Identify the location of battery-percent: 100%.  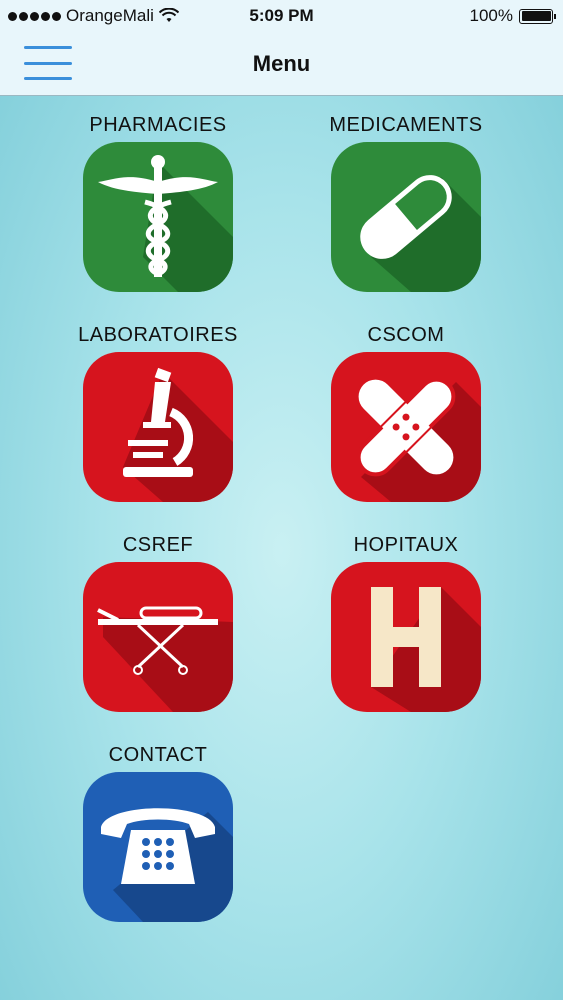
(491, 15).